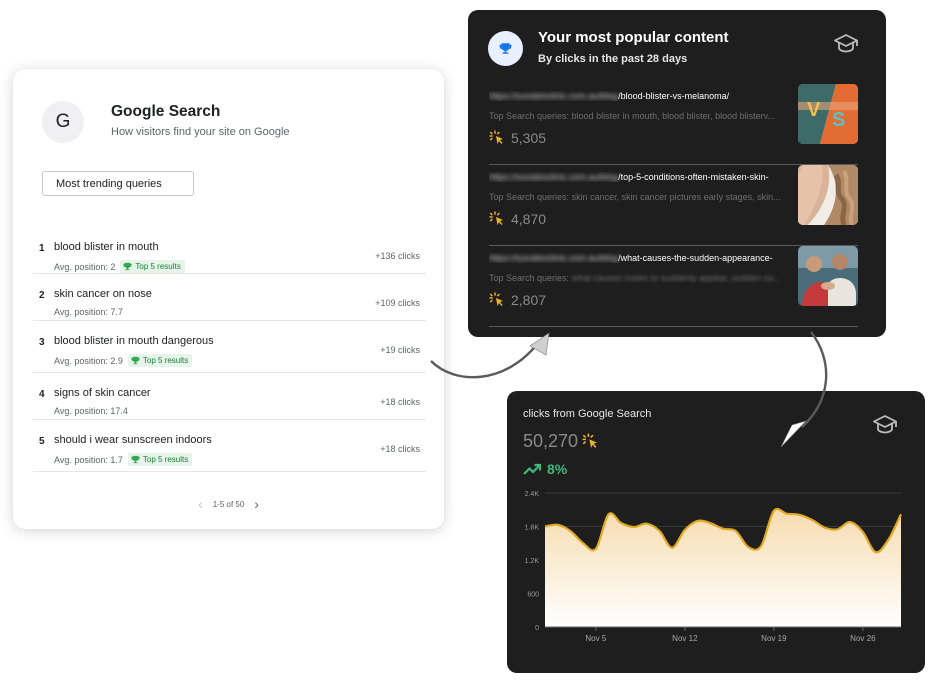 Image resolution: width=940 pixels, height=700 pixels. Describe the element at coordinates (484, 360) in the screenshot. I see `arrow-to-popular` at that location.